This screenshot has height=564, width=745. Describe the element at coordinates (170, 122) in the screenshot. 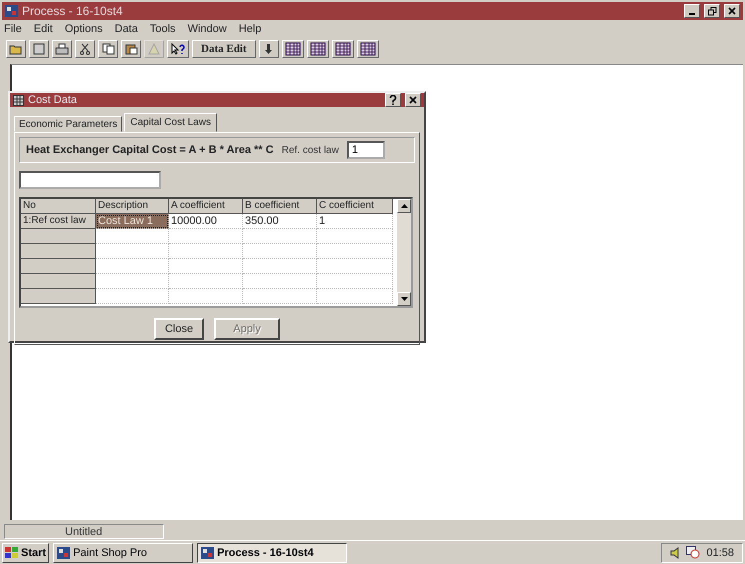

I see `tab: Capital Cost Laws` at that location.